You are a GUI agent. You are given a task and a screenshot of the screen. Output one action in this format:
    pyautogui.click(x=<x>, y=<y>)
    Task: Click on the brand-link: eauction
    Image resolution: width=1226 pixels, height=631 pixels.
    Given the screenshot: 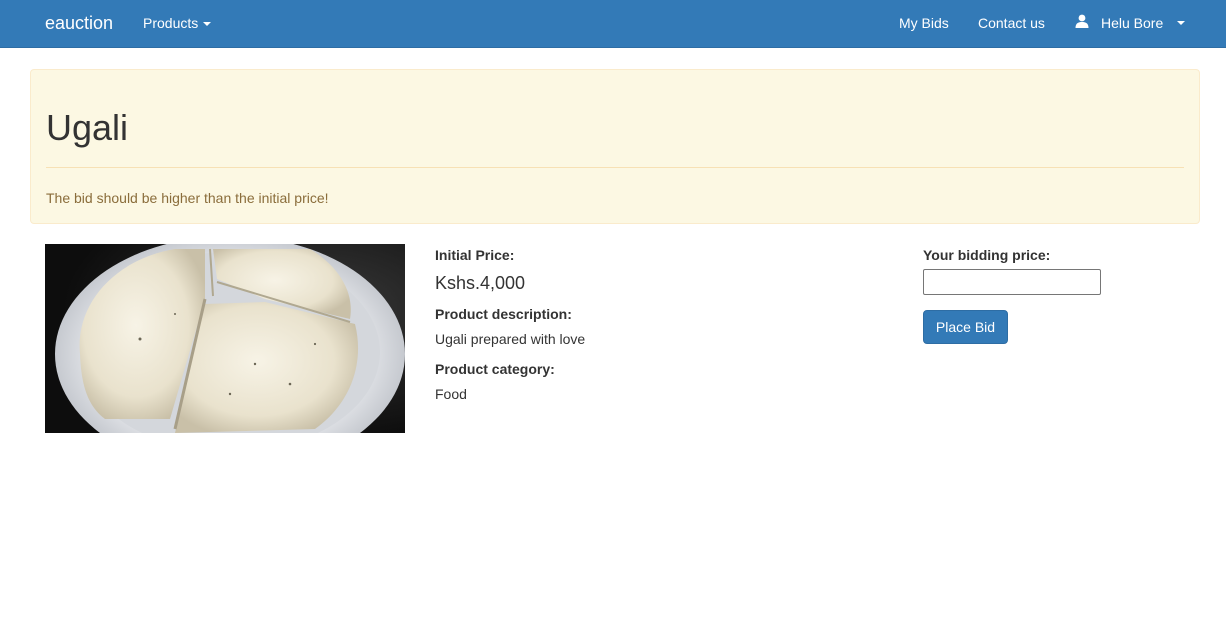 What is the action you would take?
    pyautogui.click(x=79, y=23)
    